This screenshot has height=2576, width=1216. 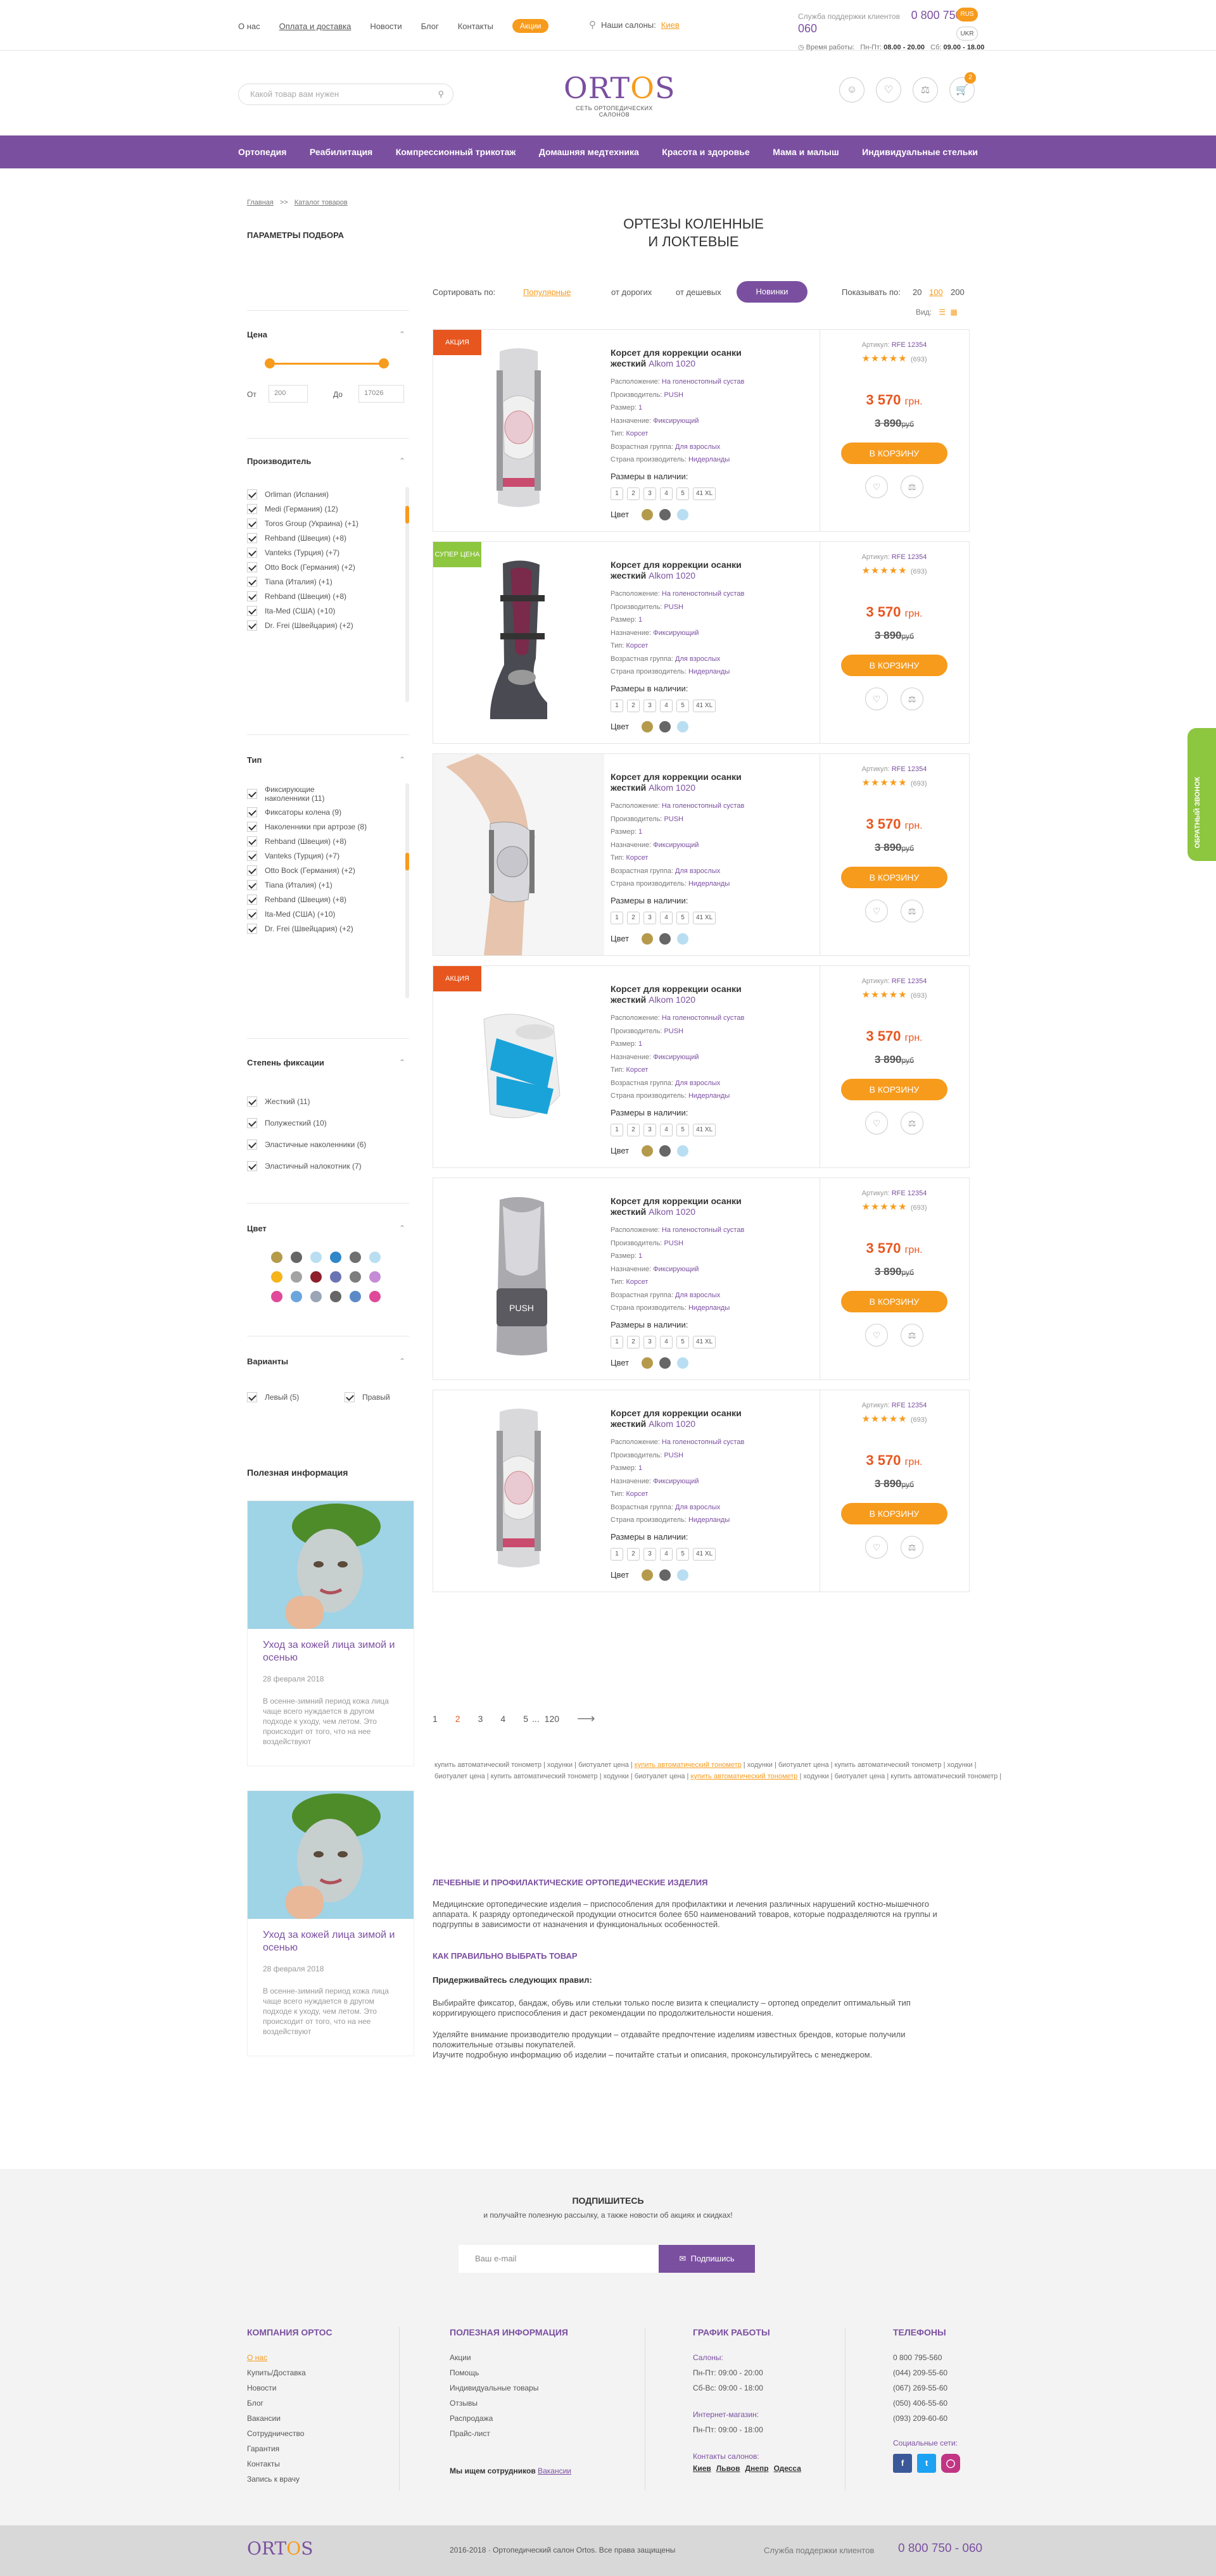 What do you see at coordinates (937, 2418) in the screenshot?
I see `footer-phone: (093) 209-60-60` at bounding box center [937, 2418].